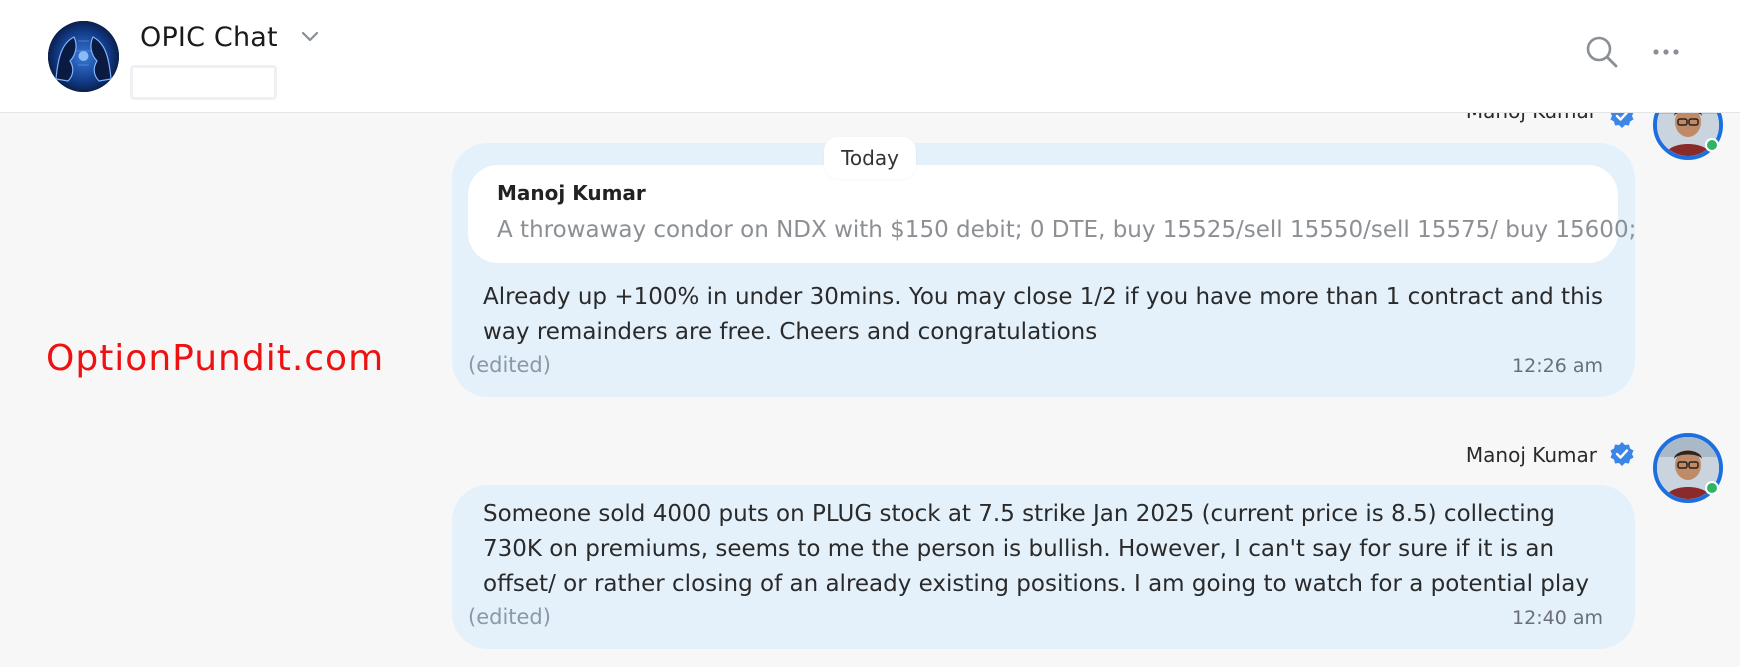 The width and height of the screenshot is (1740, 667). What do you see at coordinates (1602, 52) in the screenshot?
I see `search-icon` at bounding box center [1602, 52].